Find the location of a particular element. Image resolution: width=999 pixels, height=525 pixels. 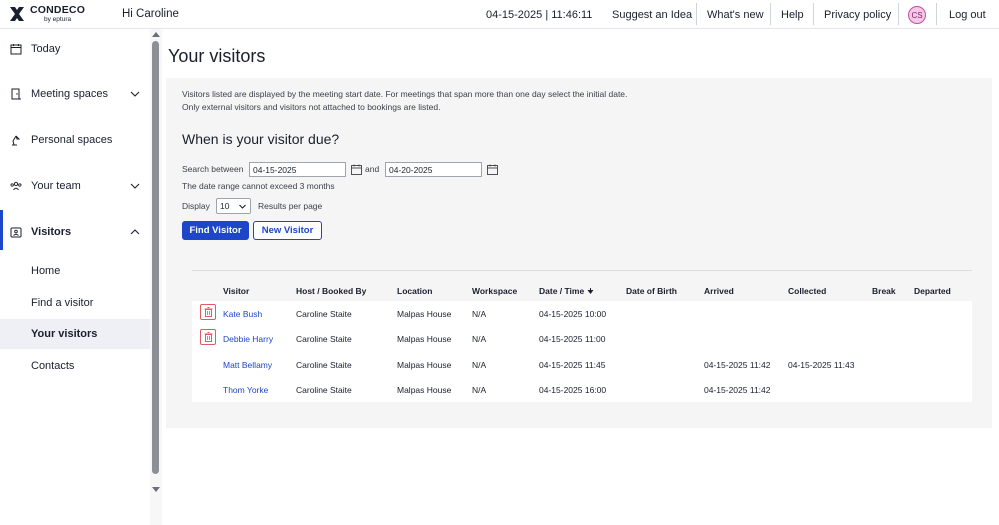

sidebar-item-label: Meeting spaces is located at coordinates (70, 94).